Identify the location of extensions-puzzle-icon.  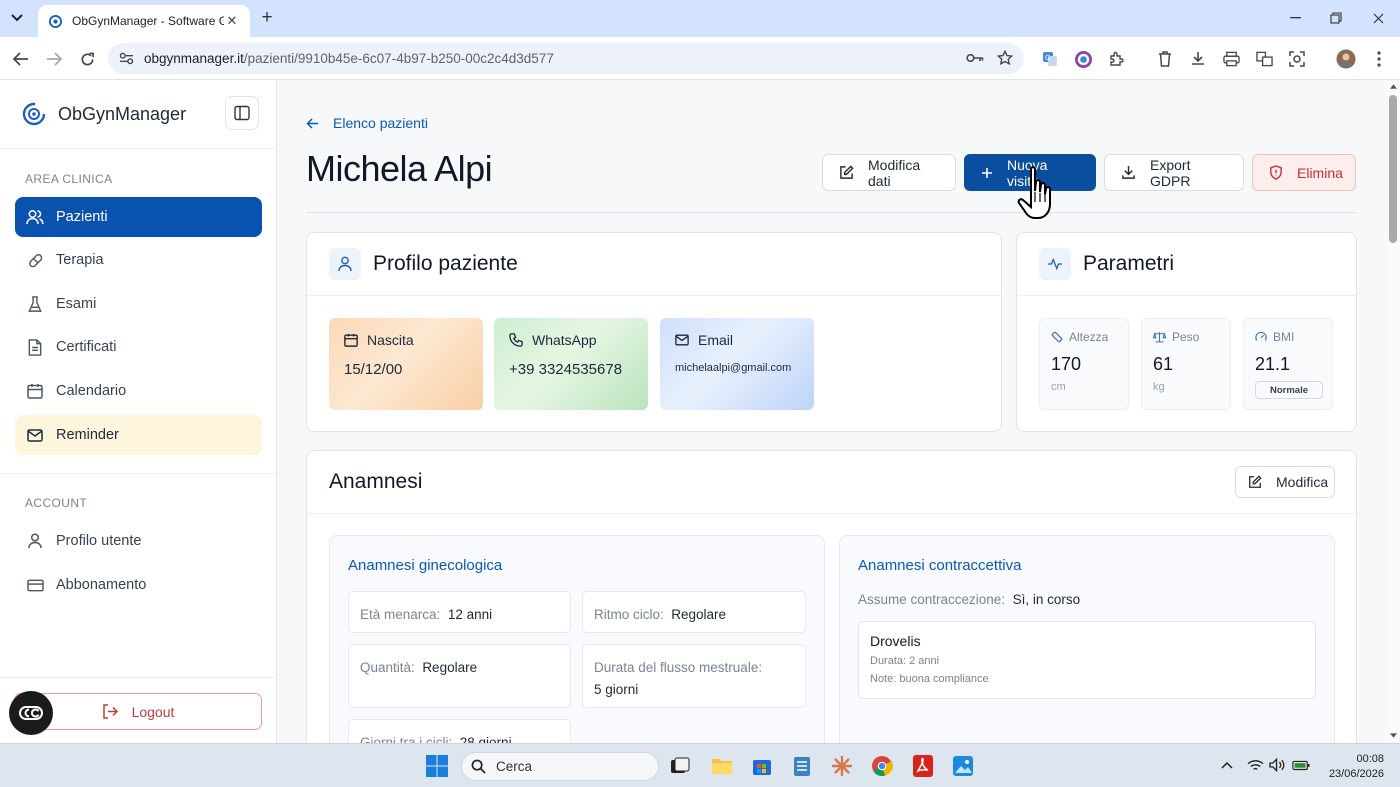
(1117, 59).